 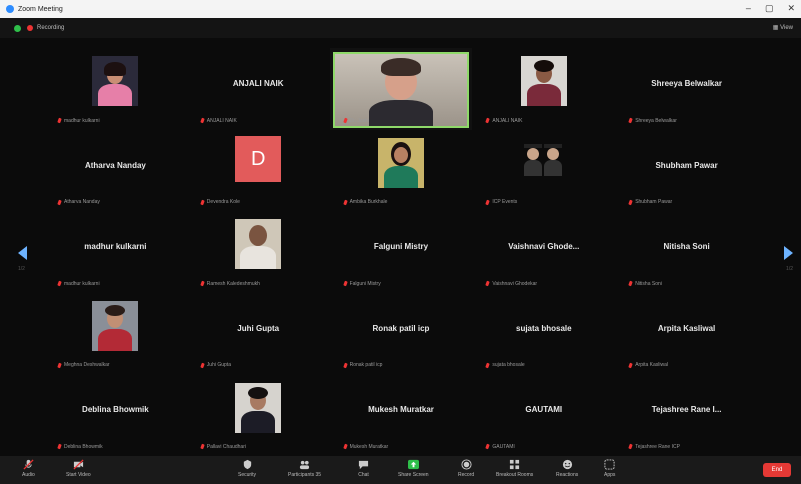 I want to click on participant-tile: Meghna Deshwalkar, so click(x=115, y=333).